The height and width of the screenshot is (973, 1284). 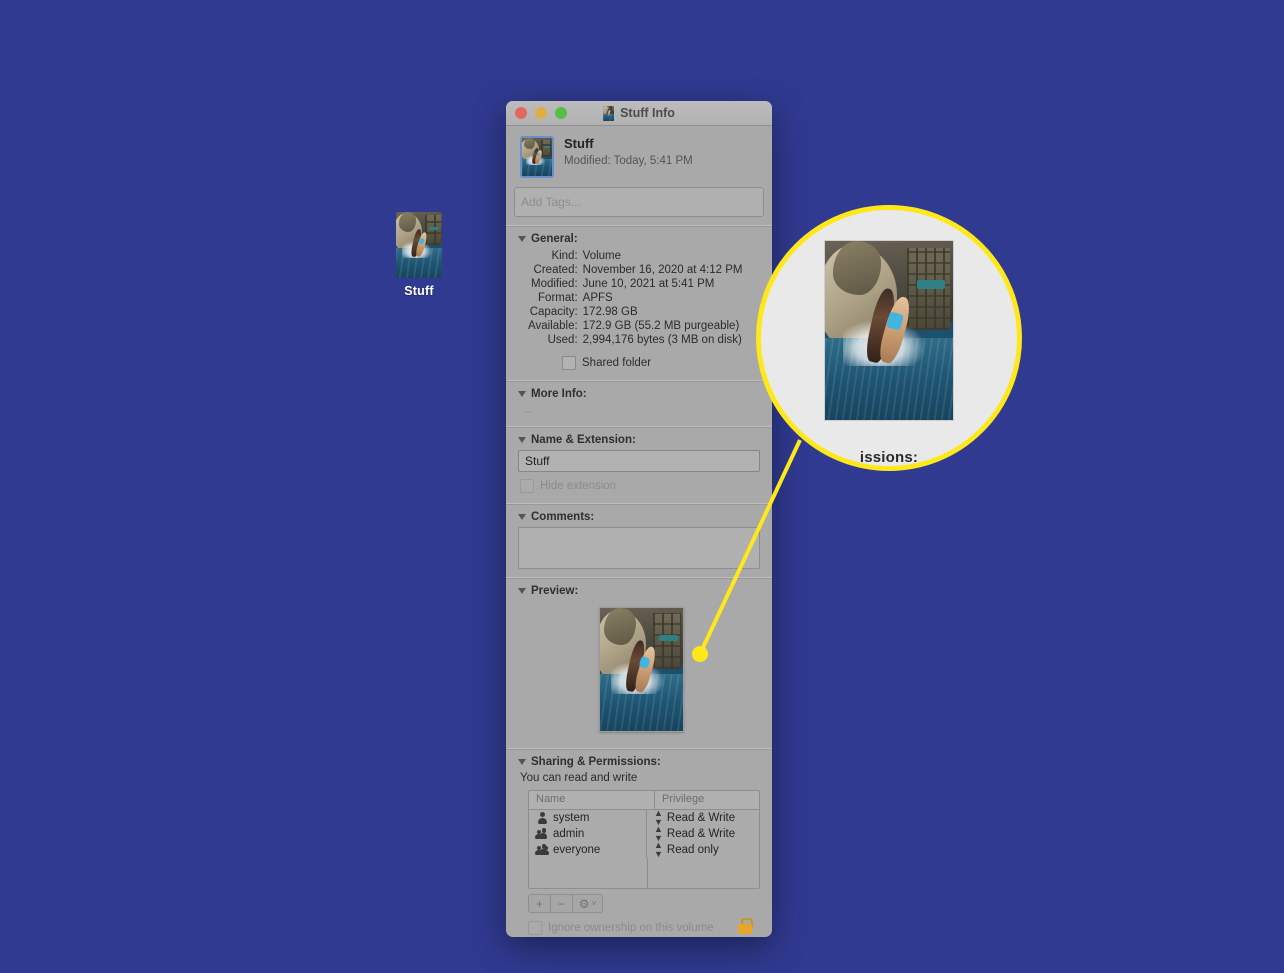 I want to click on shared-folder-label: Shared folder, so click(x=617, y=363).